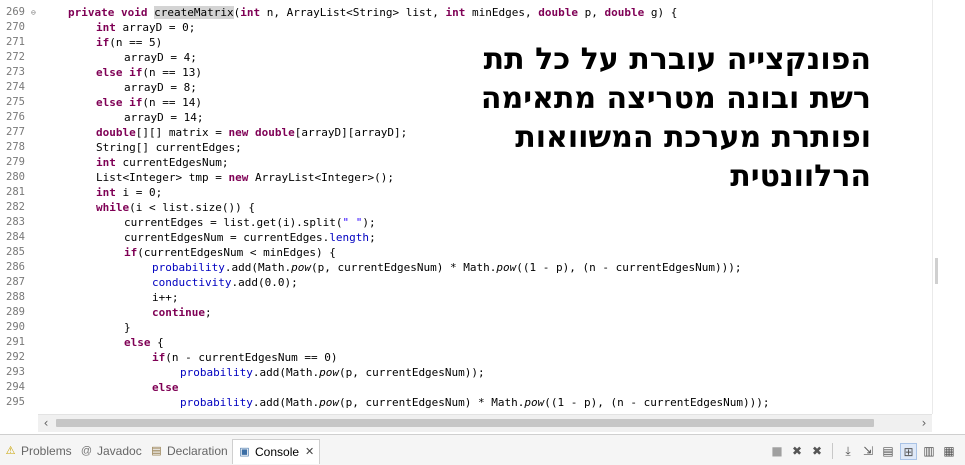  What do you see at coordinates (693, 137) in the screenshot?
I see `annotation-line: ופותרת מערכת המשוואות` at bounding box center [693, 137].